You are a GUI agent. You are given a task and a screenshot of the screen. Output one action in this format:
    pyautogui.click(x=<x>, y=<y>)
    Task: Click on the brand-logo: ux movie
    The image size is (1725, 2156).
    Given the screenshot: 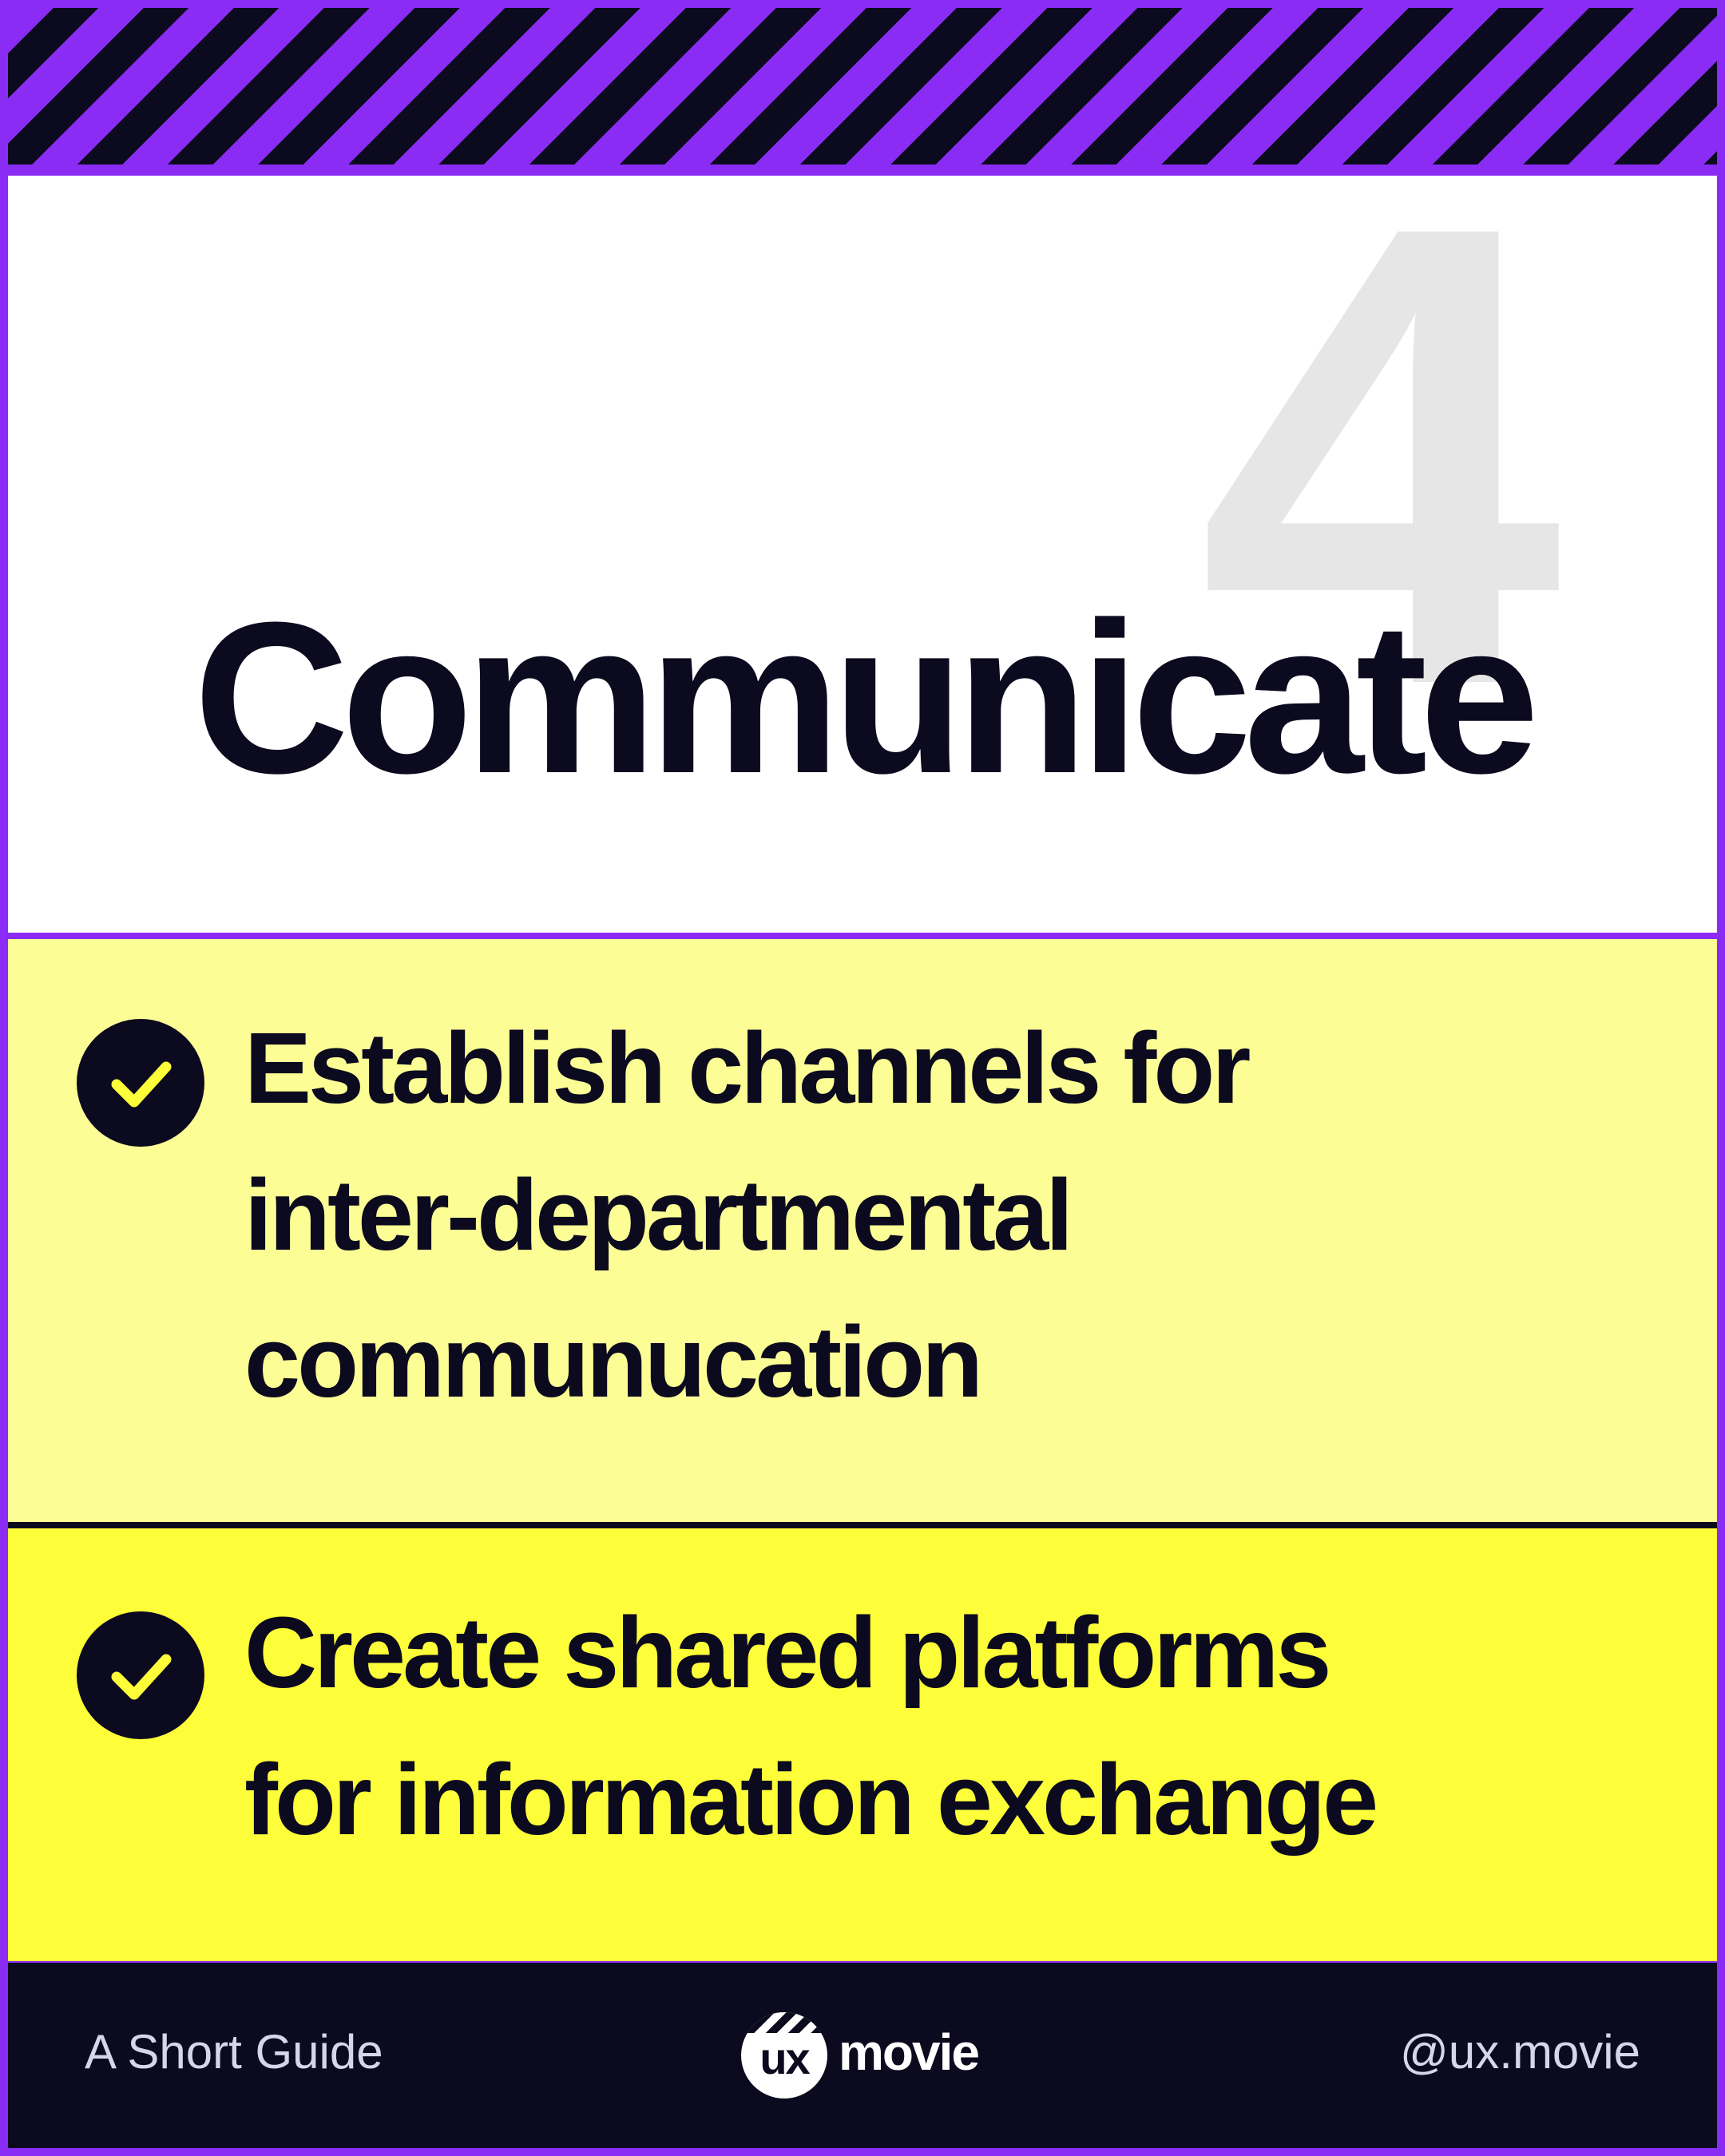 What is the action you would take?
    pyautogui.click(x=877, y=2056)
    